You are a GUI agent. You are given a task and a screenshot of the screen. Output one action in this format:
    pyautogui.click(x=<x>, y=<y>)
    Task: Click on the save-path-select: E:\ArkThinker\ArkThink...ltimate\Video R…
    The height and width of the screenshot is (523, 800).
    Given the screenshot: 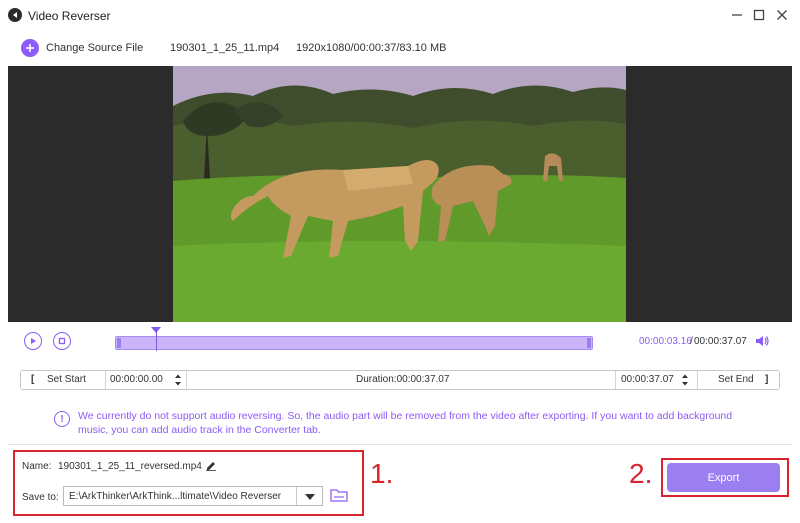 What is the action you would take?
    pyautogui.click(x=193, y=496)
    